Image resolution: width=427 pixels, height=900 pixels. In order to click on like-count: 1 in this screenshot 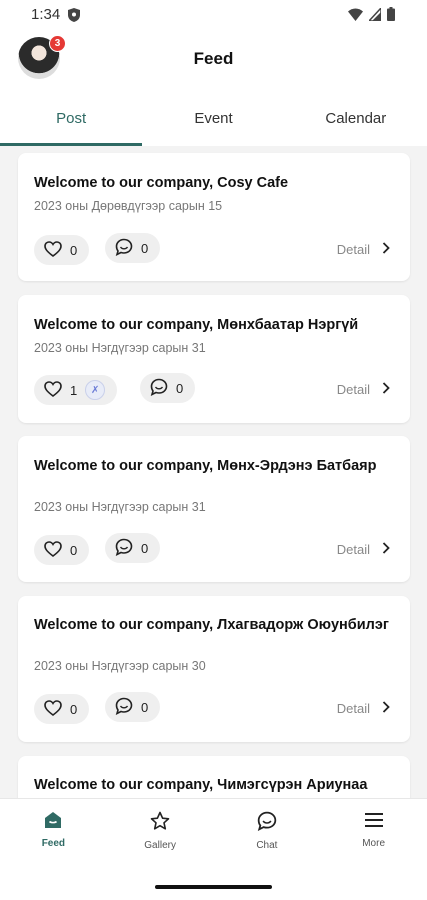, I will do `click(74, 390)`.